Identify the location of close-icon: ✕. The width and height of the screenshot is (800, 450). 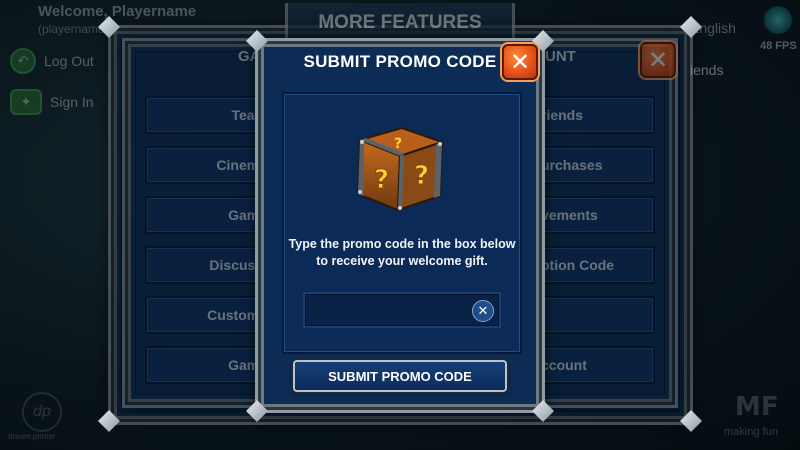
(520, 62).